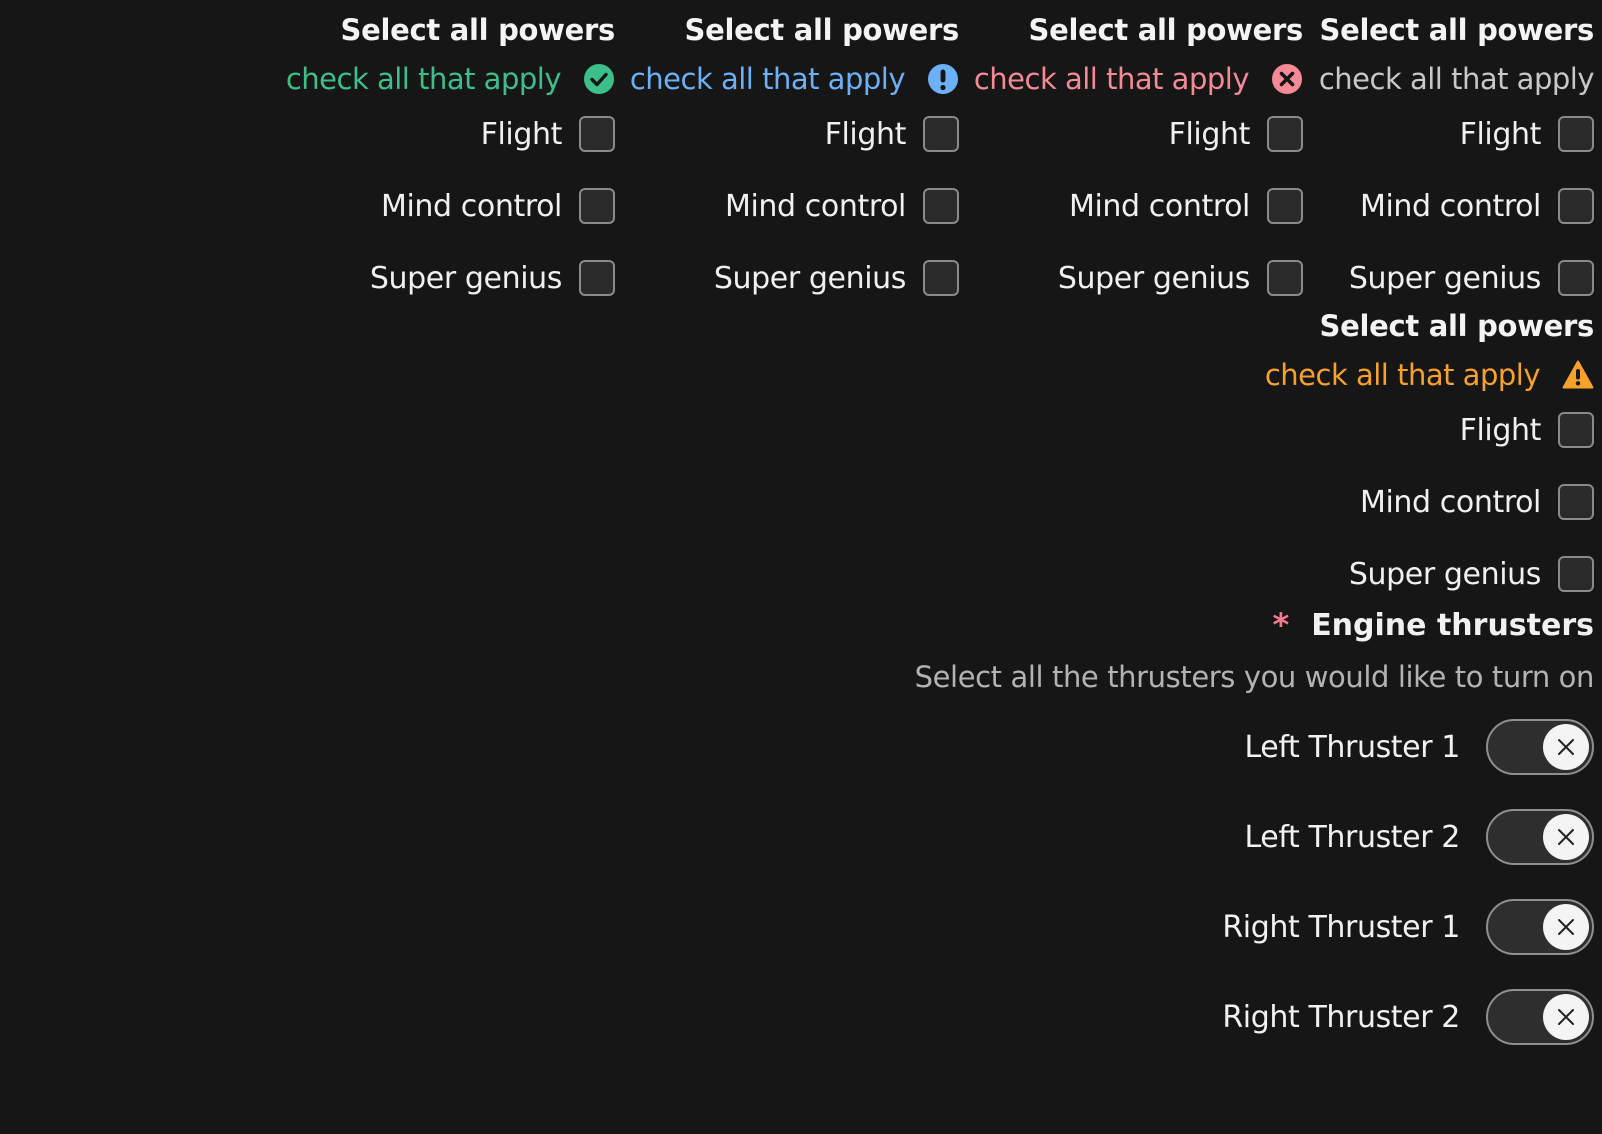  I want to click on toggle-label: Left Thruster 2, so click(1352, 837).